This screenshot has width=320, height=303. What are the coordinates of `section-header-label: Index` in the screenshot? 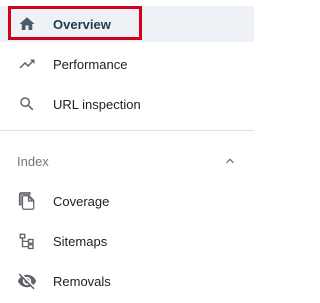 It's located at (33, 161).